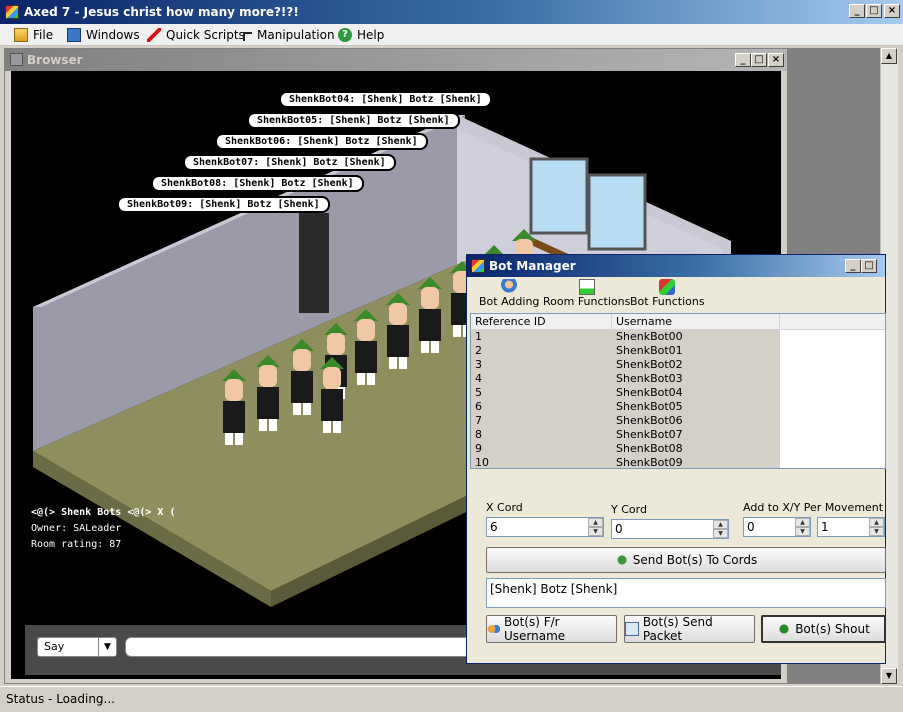 The image size is (903, 712). What do you see at coordinates (851, 527) in the screenshot?
I see `add-y-input: 1 ▲ ▼` at bounding box center [851, 527].